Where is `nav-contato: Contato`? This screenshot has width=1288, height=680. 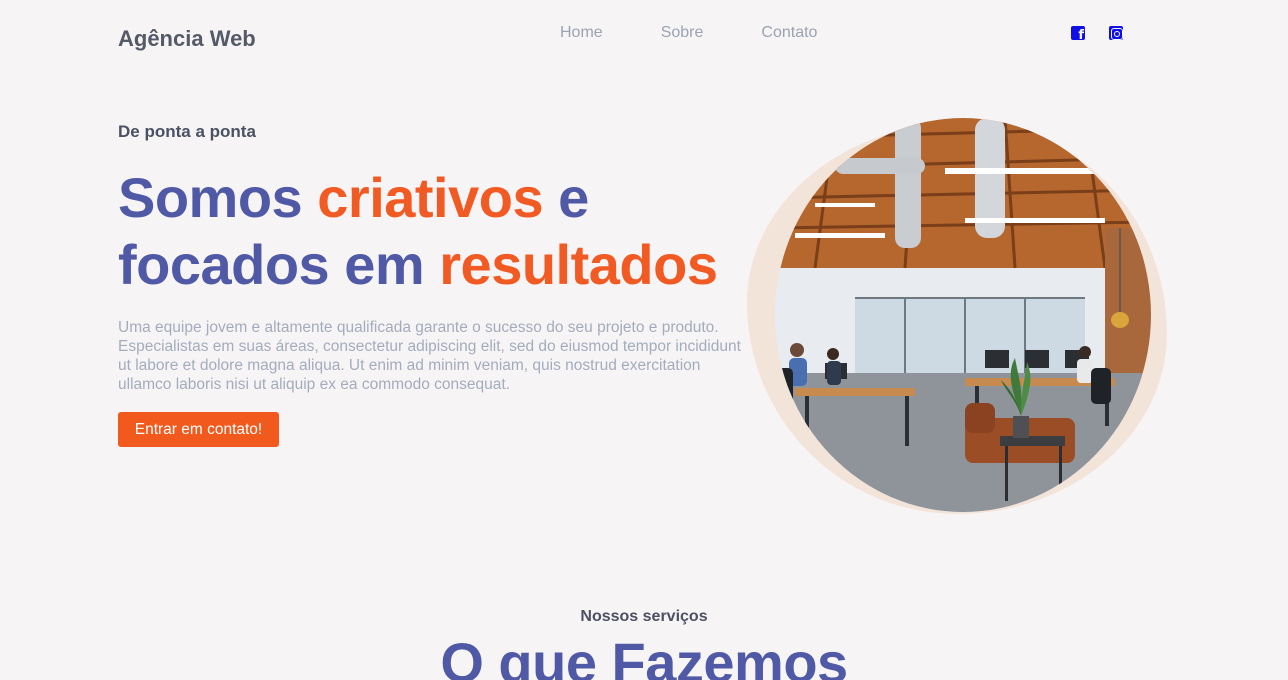 nav-contato: Contato is located at coordinates (789, 33).